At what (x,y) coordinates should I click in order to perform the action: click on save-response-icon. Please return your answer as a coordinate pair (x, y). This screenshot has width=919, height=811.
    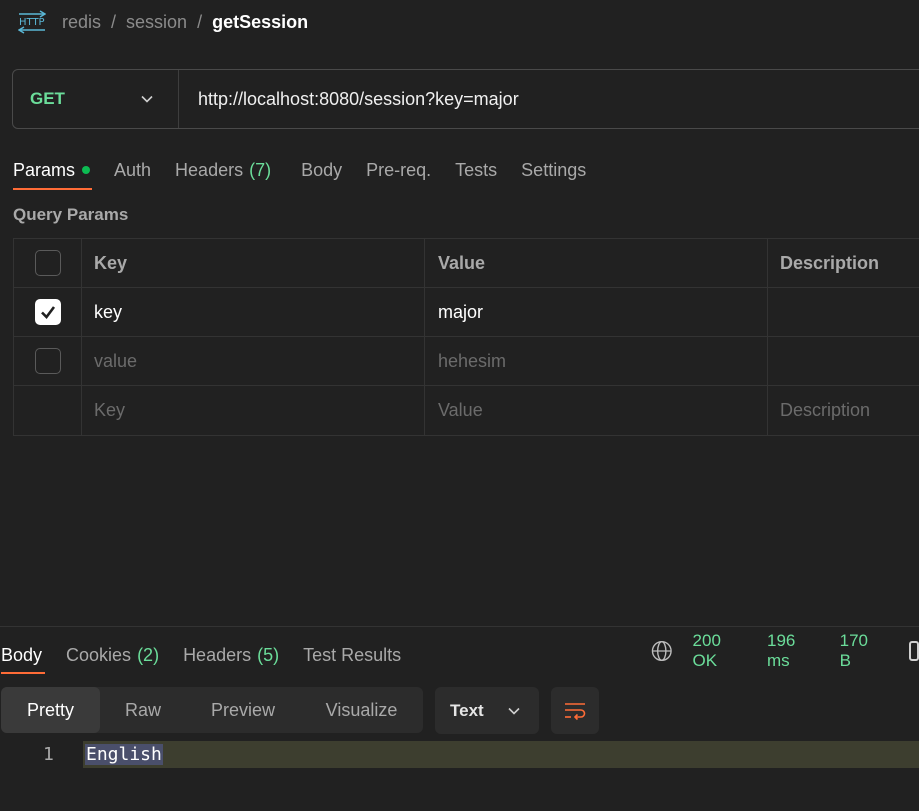
    Looking at the image, I should click on (914, 651).